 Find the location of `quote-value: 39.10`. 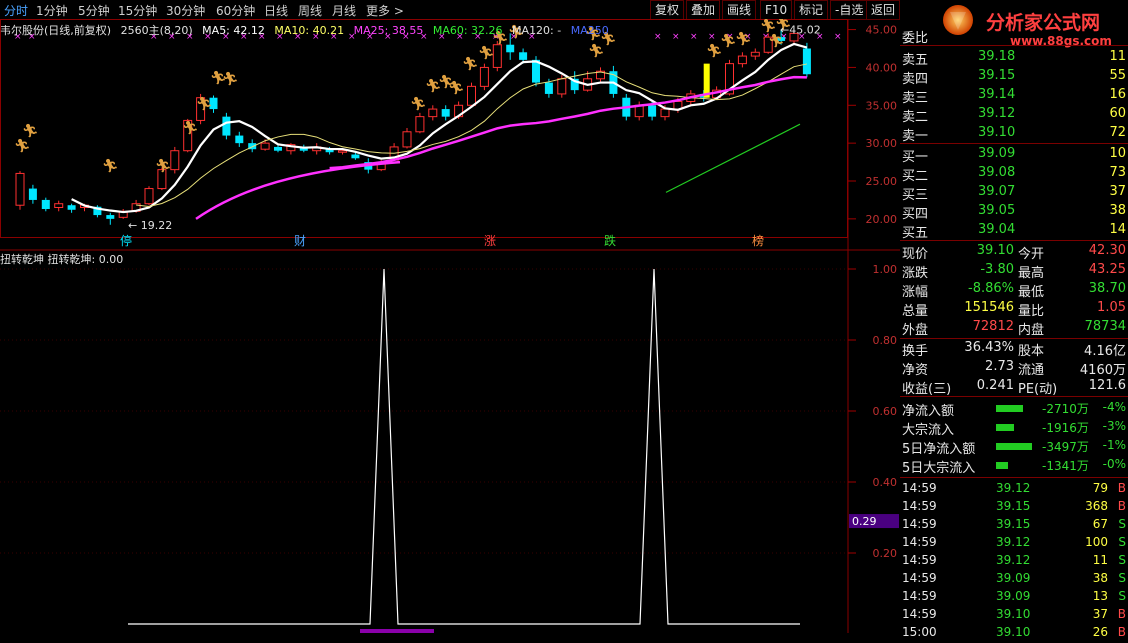

quote-value: 39.10 is located at coordinates (995, 250).